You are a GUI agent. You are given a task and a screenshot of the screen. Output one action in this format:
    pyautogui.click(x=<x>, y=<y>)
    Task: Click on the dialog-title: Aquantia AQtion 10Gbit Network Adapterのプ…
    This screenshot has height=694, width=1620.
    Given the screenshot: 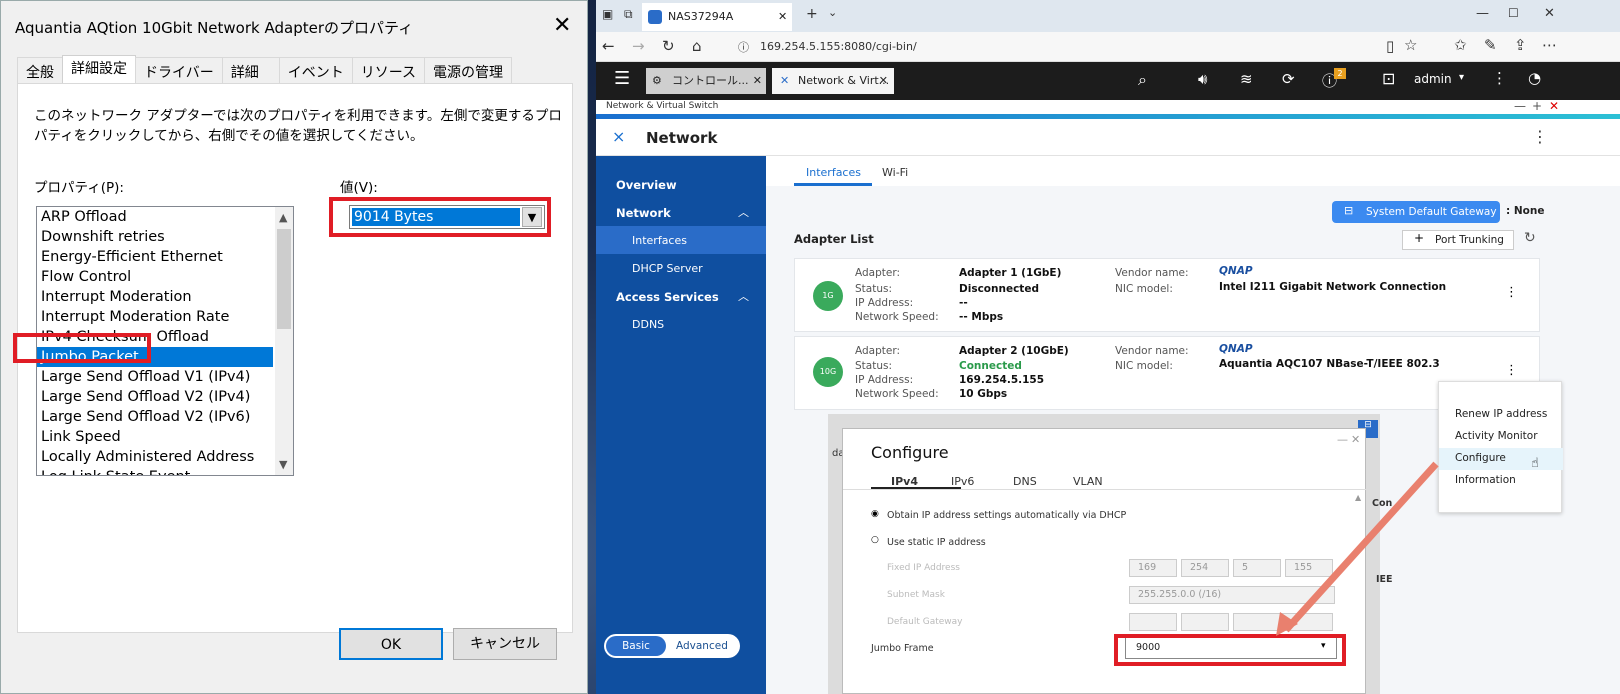 What is the action you would take?
    pyautogui.click(x=214, y=28)
    